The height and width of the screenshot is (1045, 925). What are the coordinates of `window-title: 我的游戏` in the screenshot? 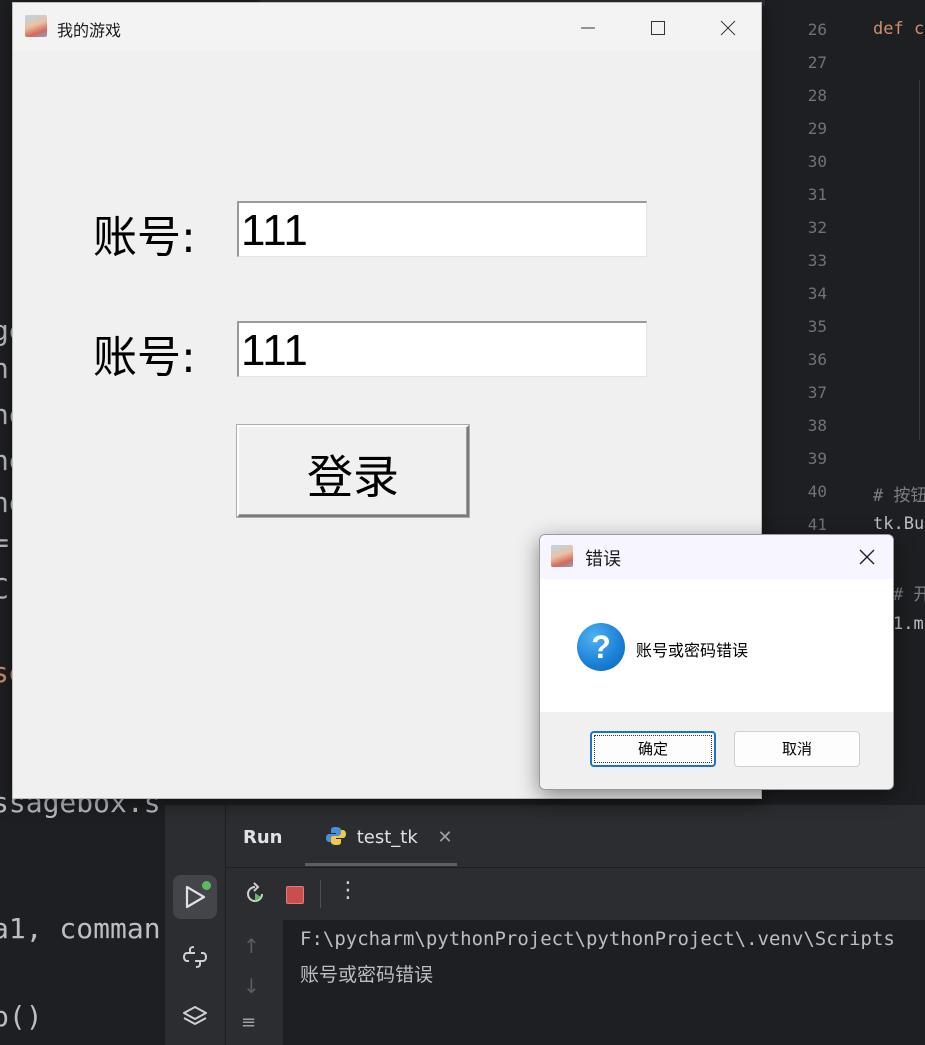 It's located at (89, 30).